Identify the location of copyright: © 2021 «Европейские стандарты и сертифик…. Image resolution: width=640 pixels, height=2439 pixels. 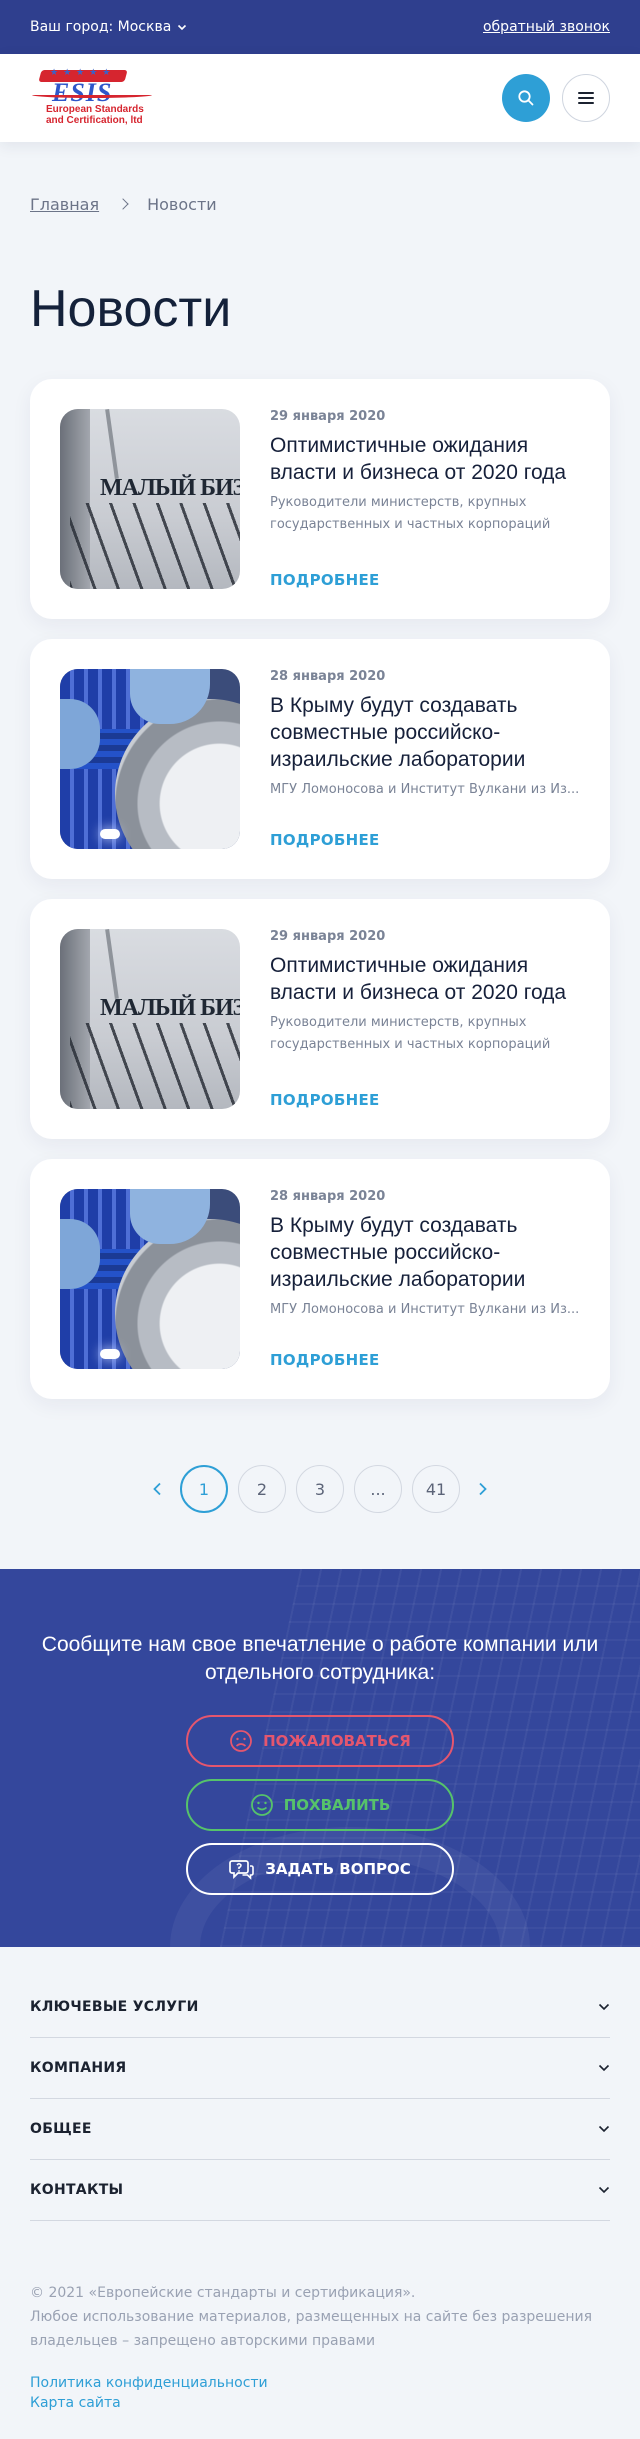
(320, 2287).